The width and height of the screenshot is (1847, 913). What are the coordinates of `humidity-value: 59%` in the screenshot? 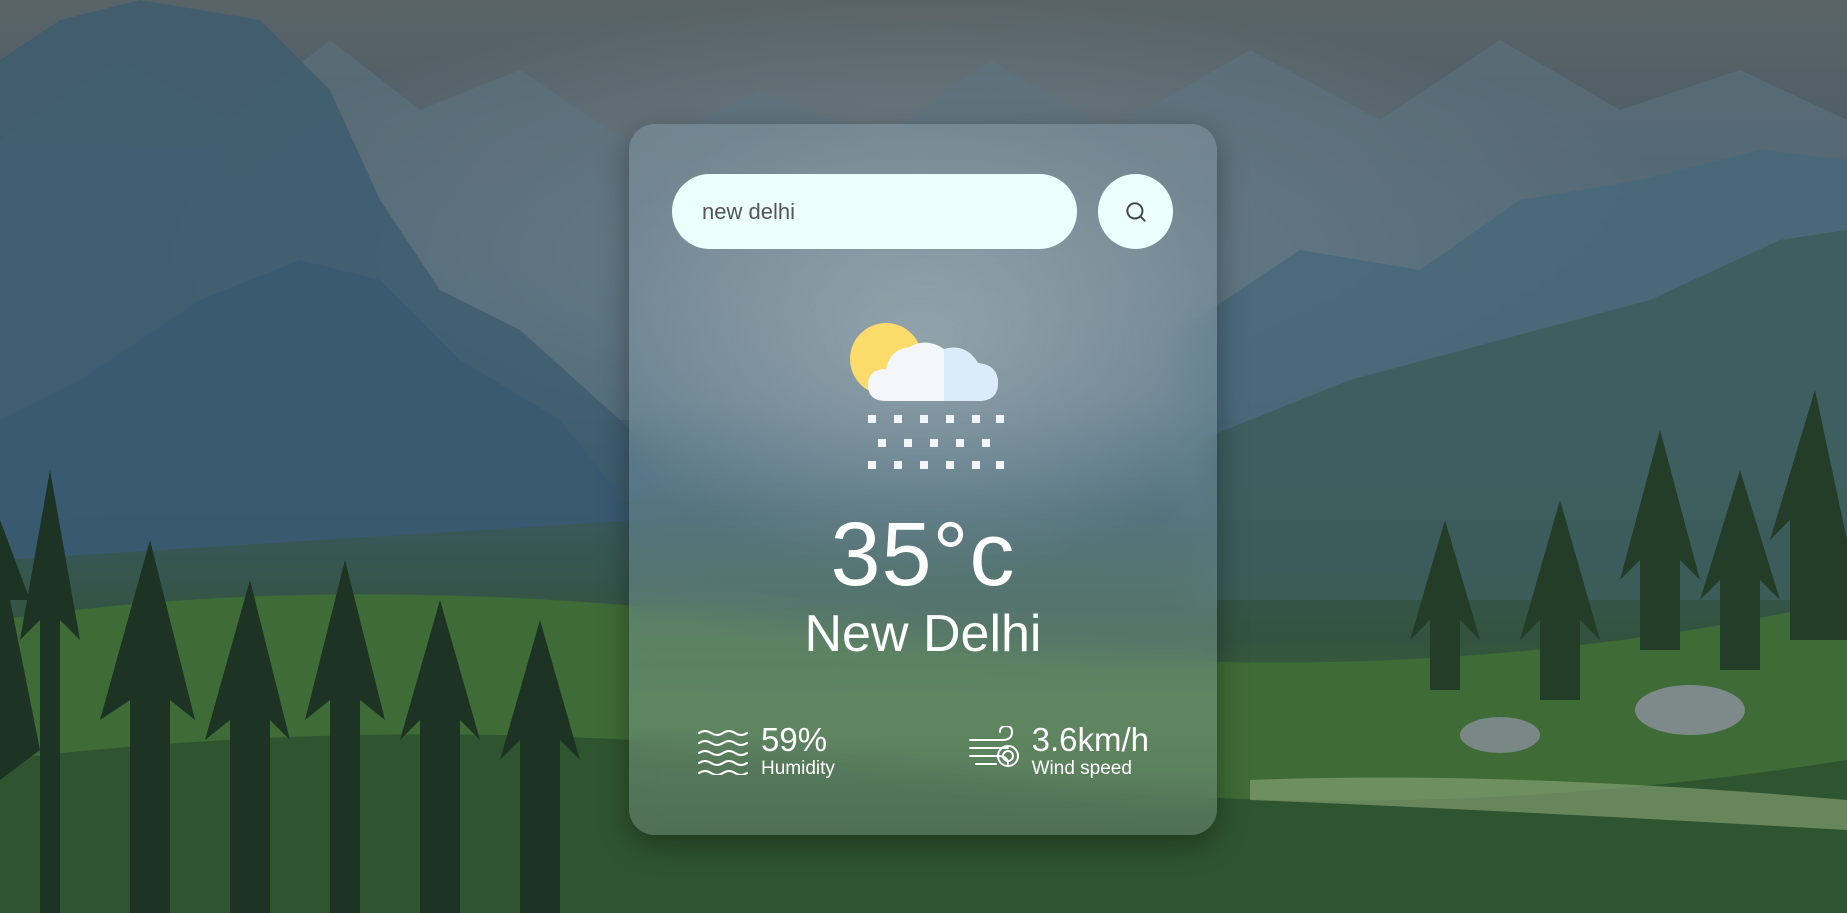 It's located at (794, 739).